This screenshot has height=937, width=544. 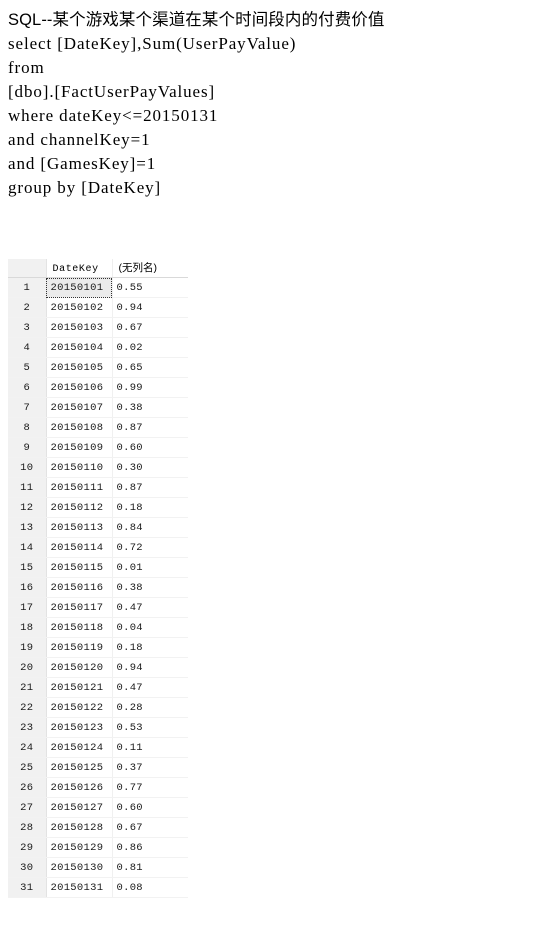 I want to click on paid-value-cell: 0.87, so click(x=150, y=487).